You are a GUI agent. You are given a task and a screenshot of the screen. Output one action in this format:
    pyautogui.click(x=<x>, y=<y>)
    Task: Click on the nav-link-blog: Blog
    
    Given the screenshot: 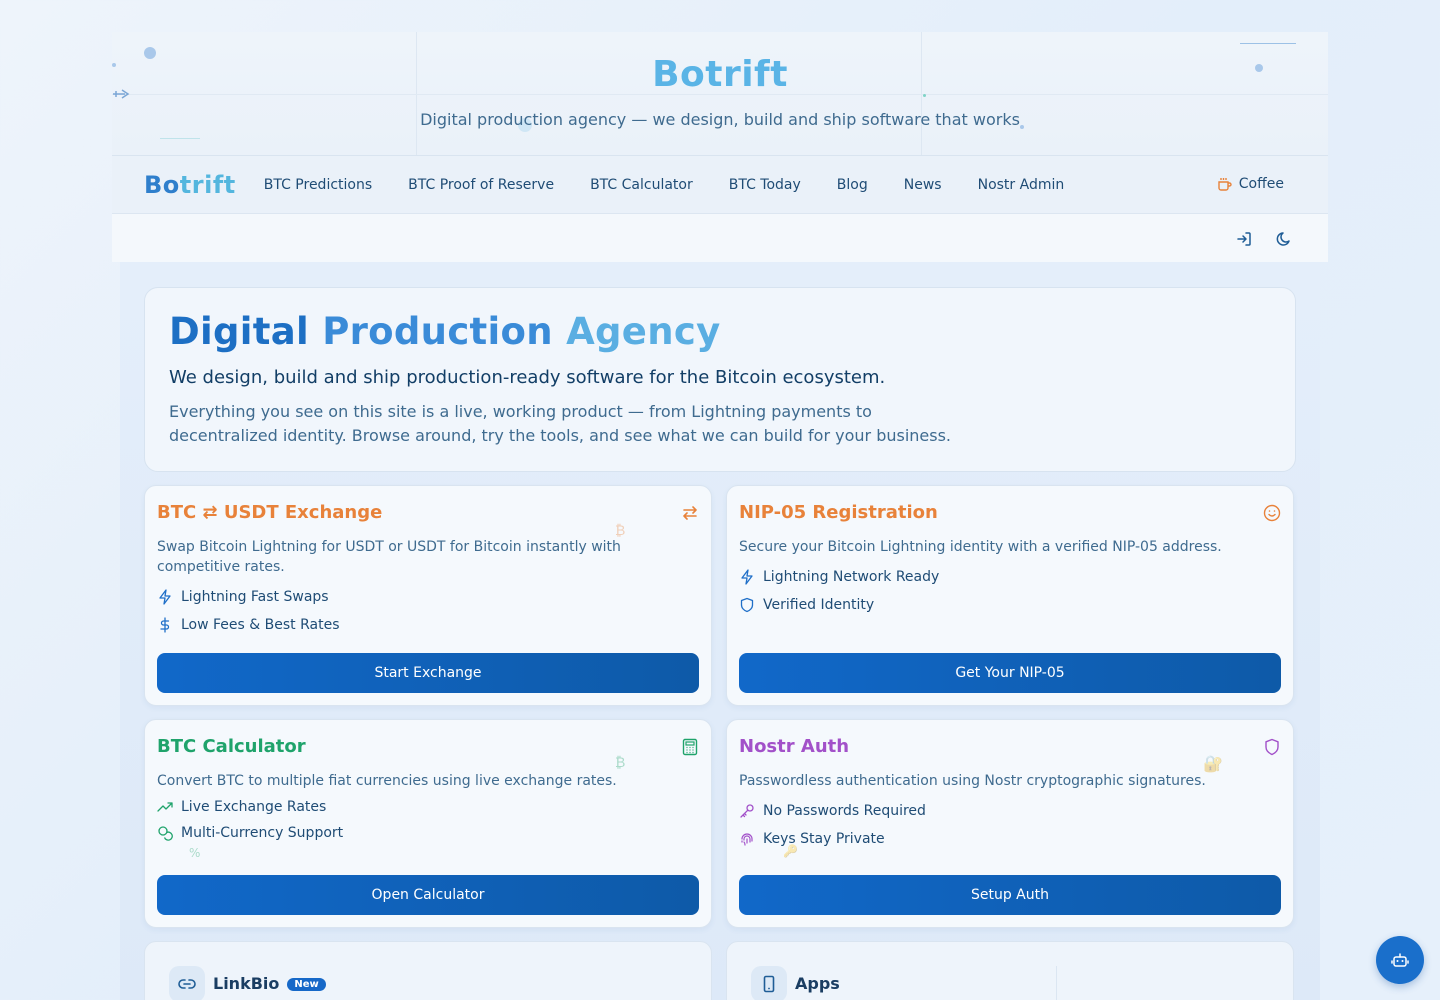 What is the action you would take?
    pyautogui.click(x=852, y=185)
    